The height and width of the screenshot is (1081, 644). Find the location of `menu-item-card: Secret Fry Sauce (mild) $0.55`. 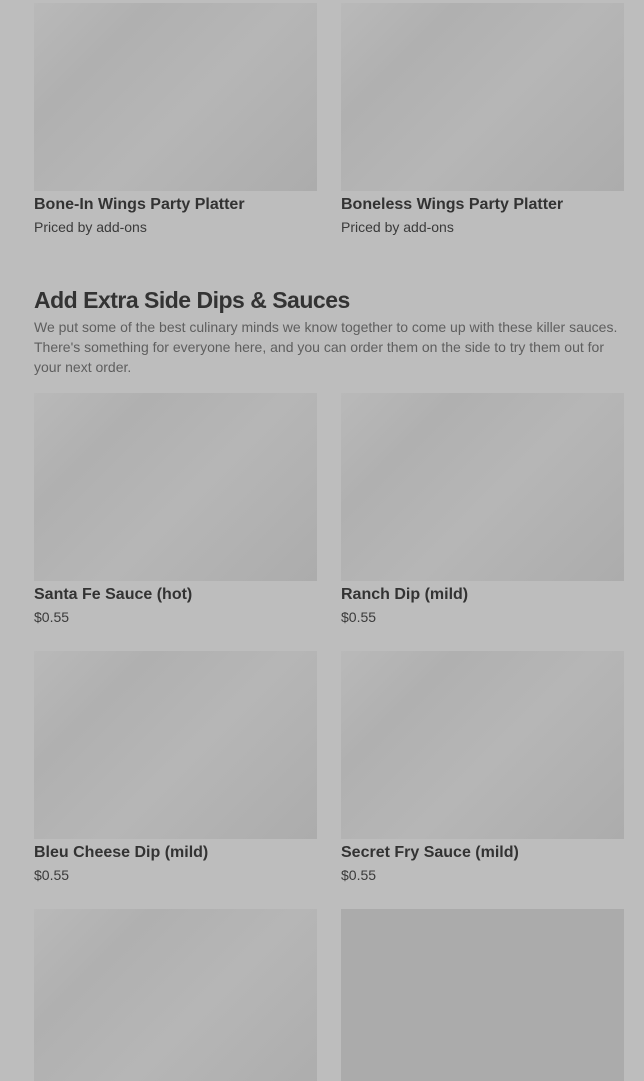

menu-item-card: Secret Fry Sauce (mild) $0.55 is located at coordinates (482, 767).